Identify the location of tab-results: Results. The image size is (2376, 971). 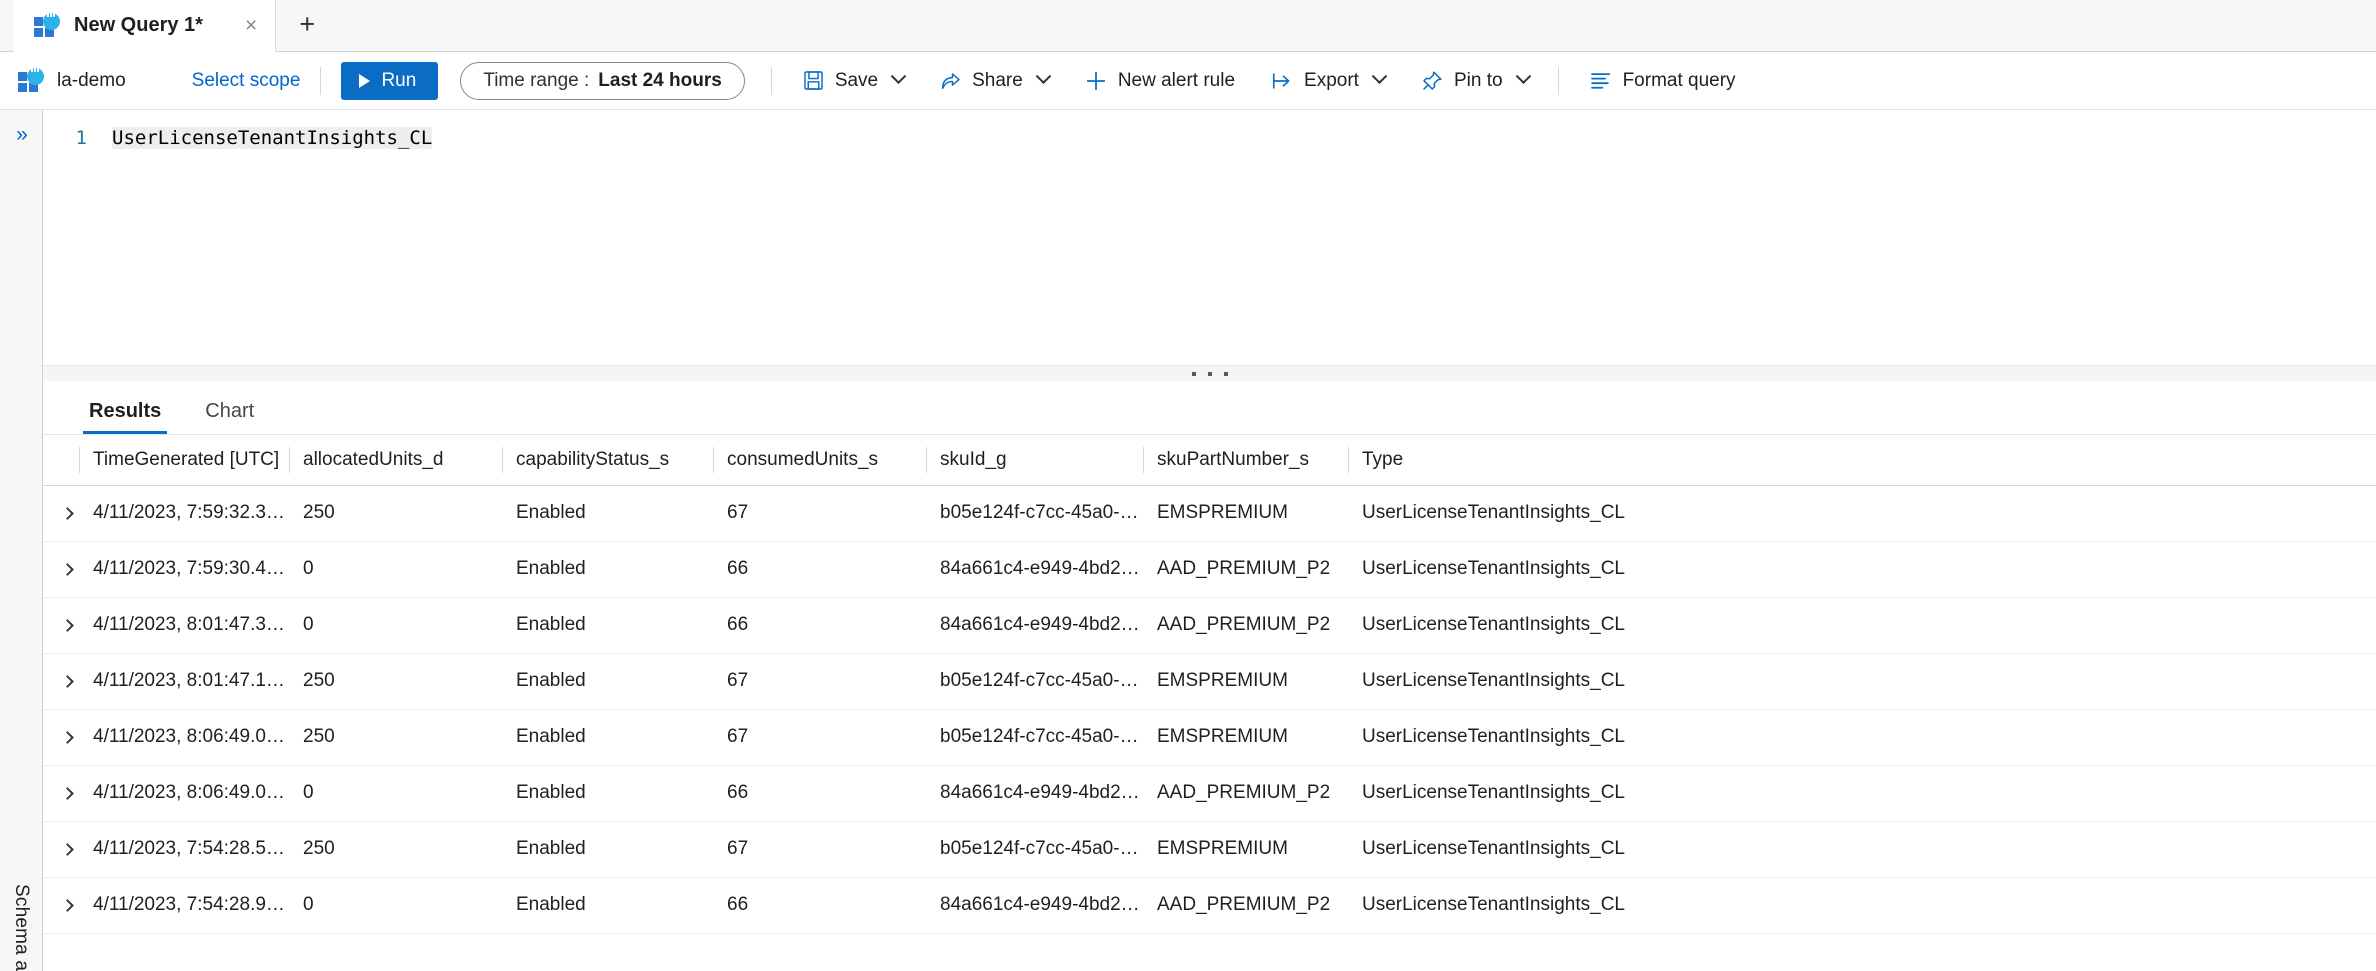
(125, 417).